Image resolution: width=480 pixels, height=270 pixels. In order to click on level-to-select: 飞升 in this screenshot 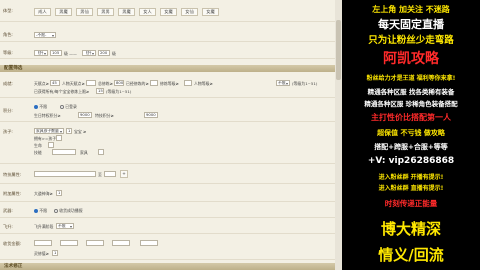, I will do `click(89, 53)`.